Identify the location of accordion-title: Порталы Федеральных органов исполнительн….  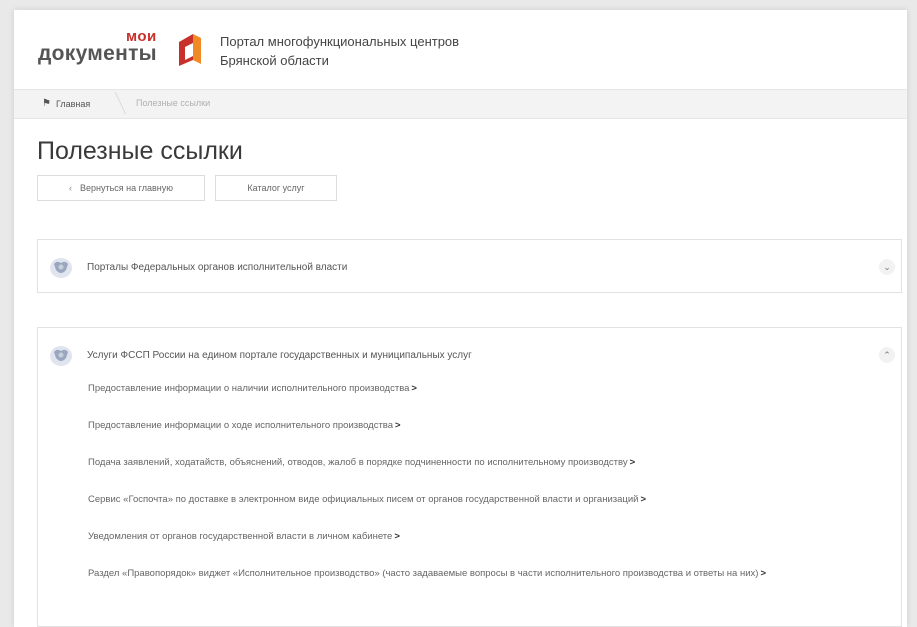
(217, 267).